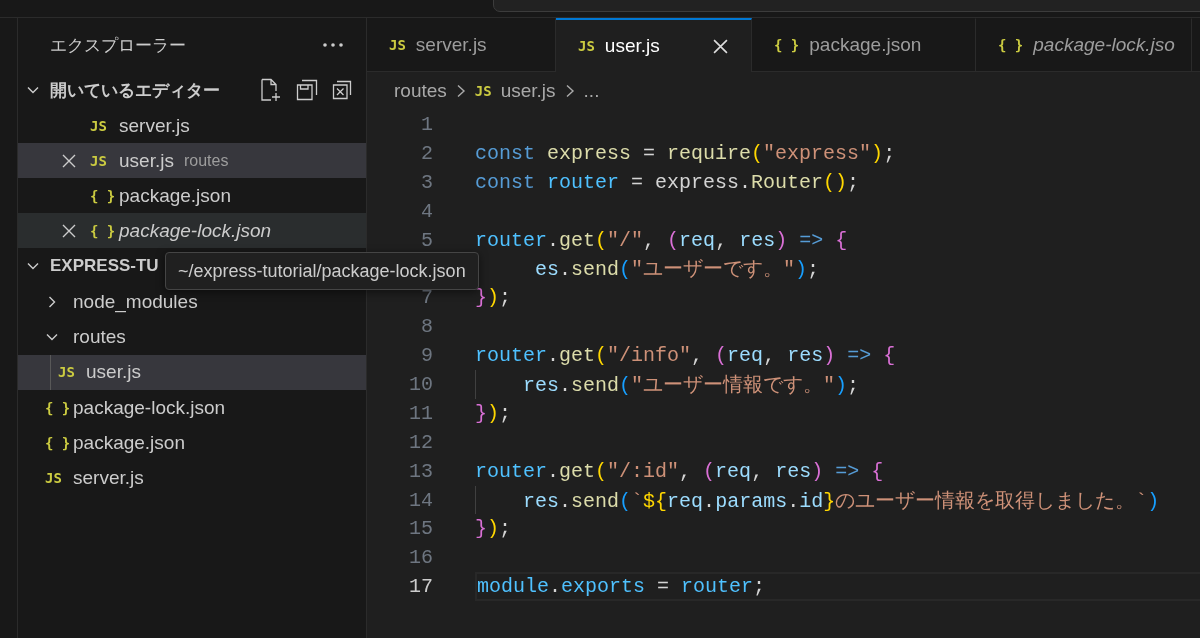 This screenshot has height=638, width=1200. What do you see at coordinates (206, 160) in the screenshot?
I see `file-description: routes` at bounding box center [206, 160].